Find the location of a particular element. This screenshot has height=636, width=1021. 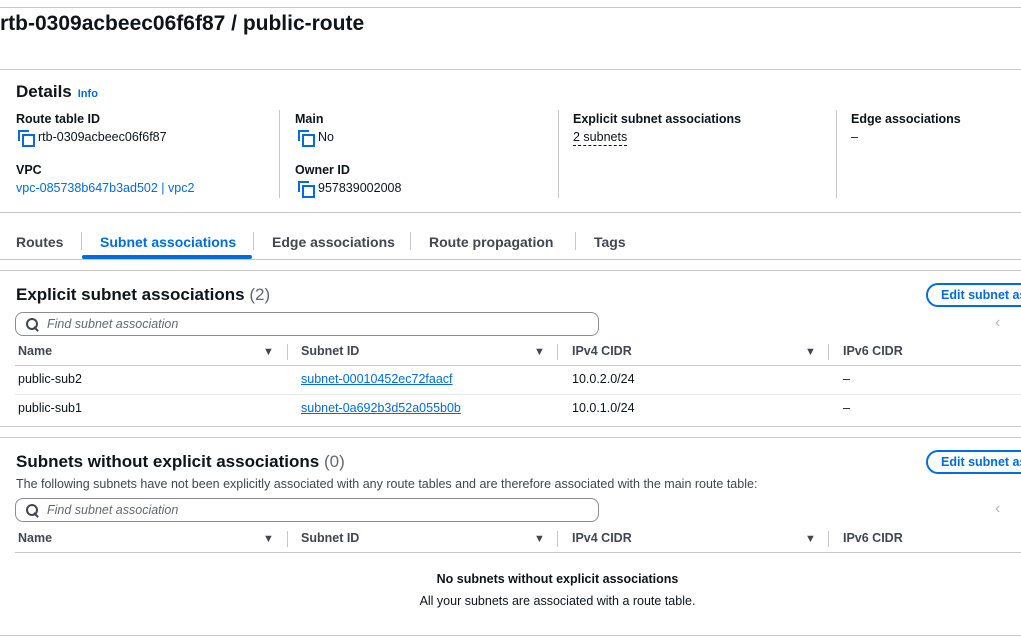

subnet-id-link: subnet-0a692b3d52a055b0b is located at coordinates (381, 408).